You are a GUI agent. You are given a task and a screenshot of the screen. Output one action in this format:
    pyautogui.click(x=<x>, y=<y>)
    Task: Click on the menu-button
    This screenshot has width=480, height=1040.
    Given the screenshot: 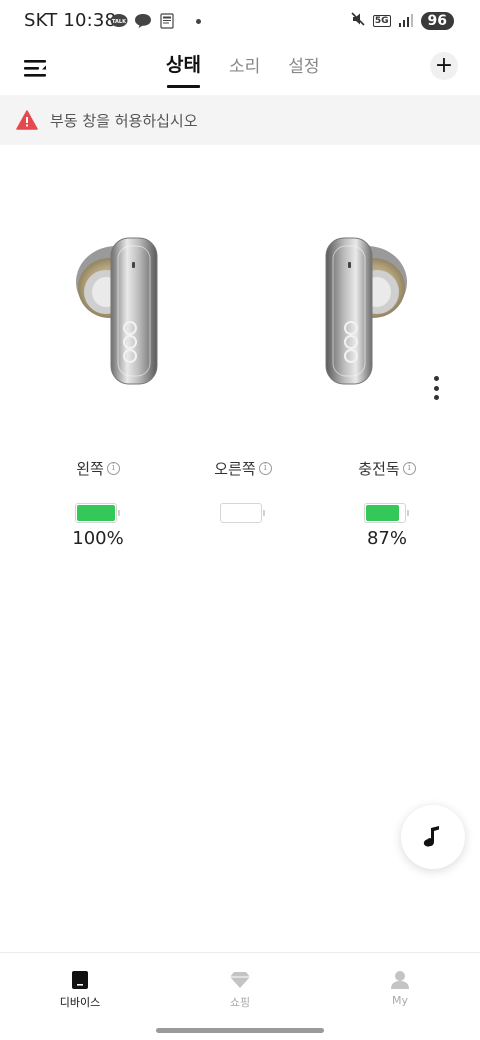 What is the action you would take?
    pyautogui.click(x=36, y=68)
    